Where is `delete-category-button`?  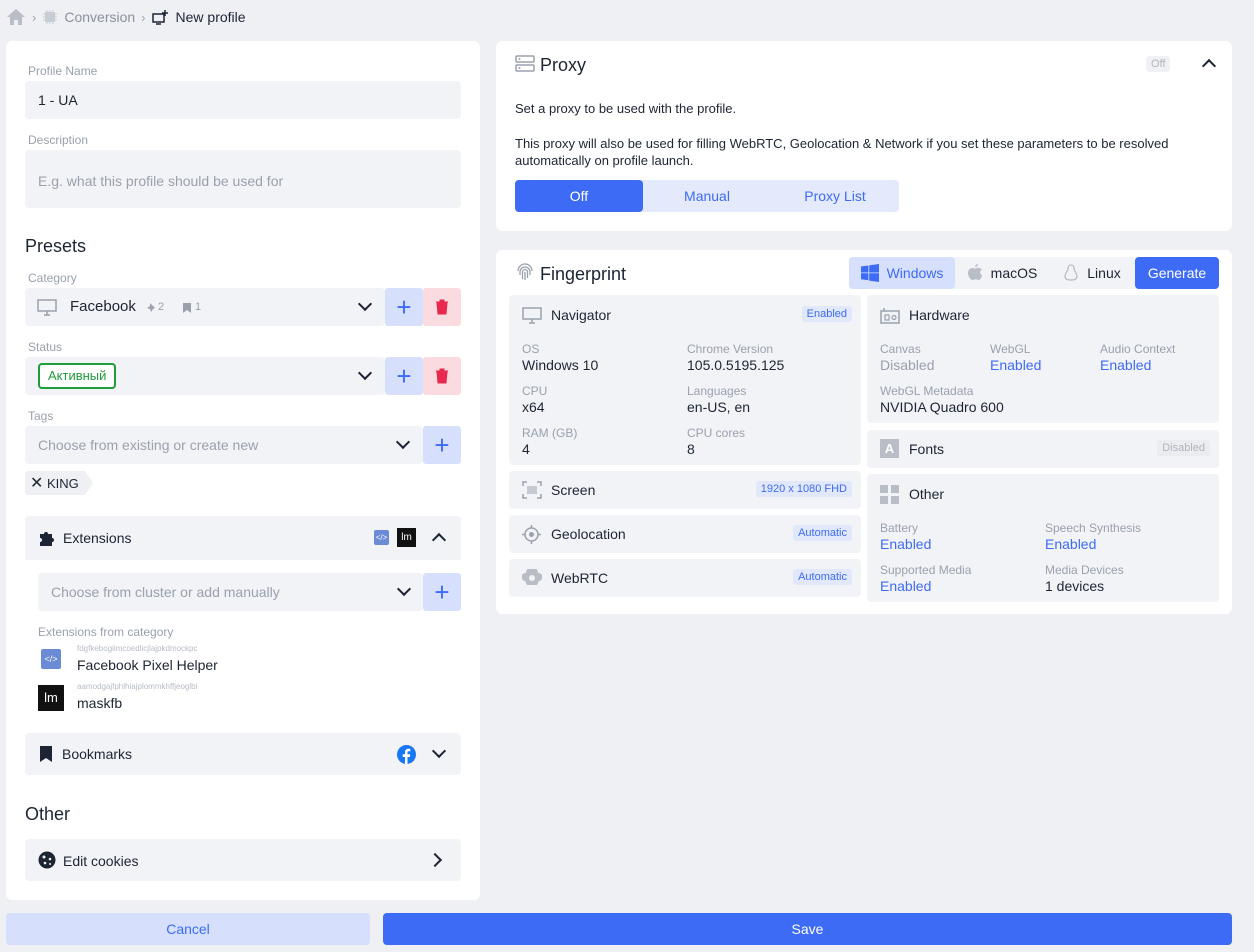
delete-category-button is located at coordinates (442, 307).